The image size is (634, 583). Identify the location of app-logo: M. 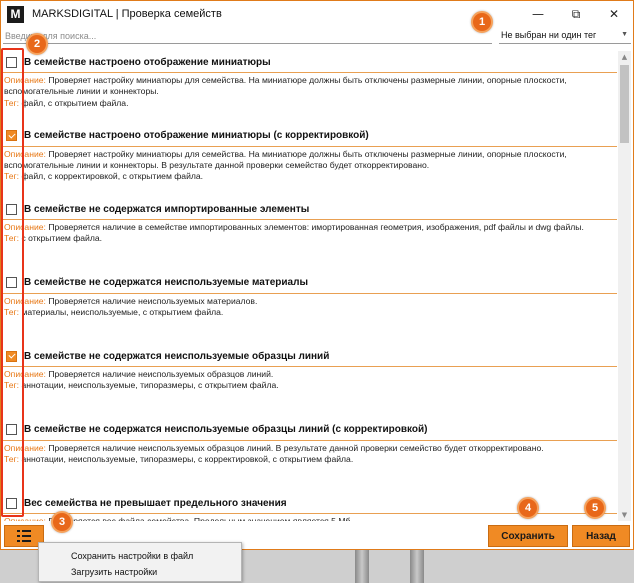
(15, 14).